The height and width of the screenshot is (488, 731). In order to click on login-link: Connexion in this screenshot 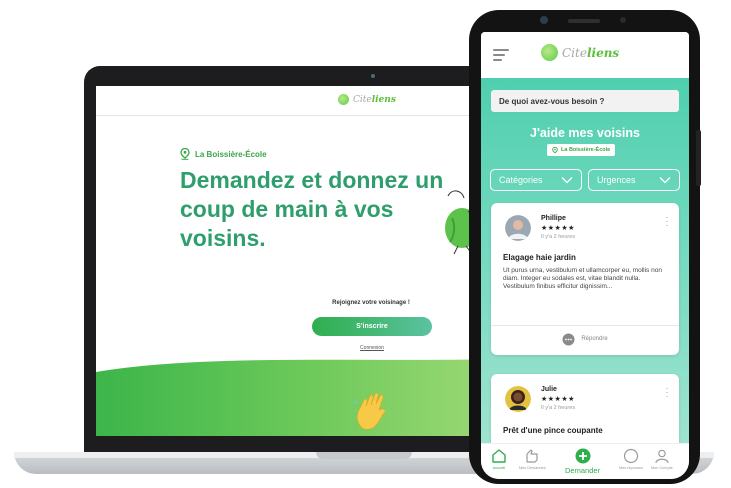, I will do `click(372, 348)`.